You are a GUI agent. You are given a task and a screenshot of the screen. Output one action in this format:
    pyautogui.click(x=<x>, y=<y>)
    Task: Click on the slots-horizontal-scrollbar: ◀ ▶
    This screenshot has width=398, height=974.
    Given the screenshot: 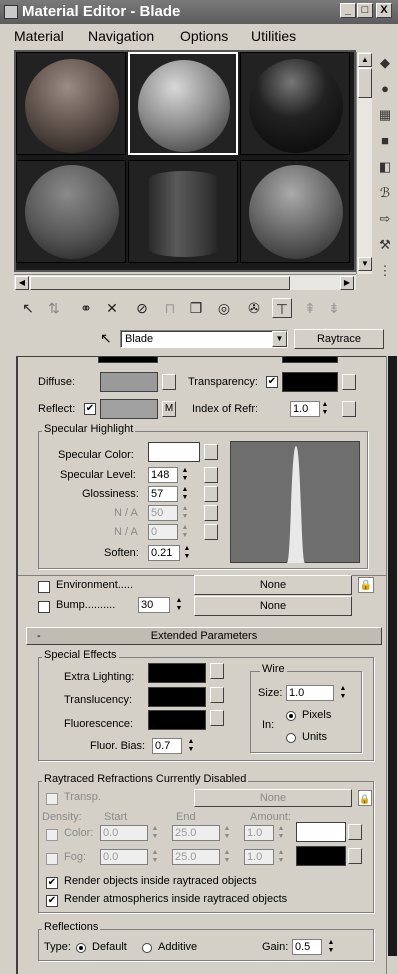 What is the action you would take?
    pyautogui.click(x=185, y=282)
    